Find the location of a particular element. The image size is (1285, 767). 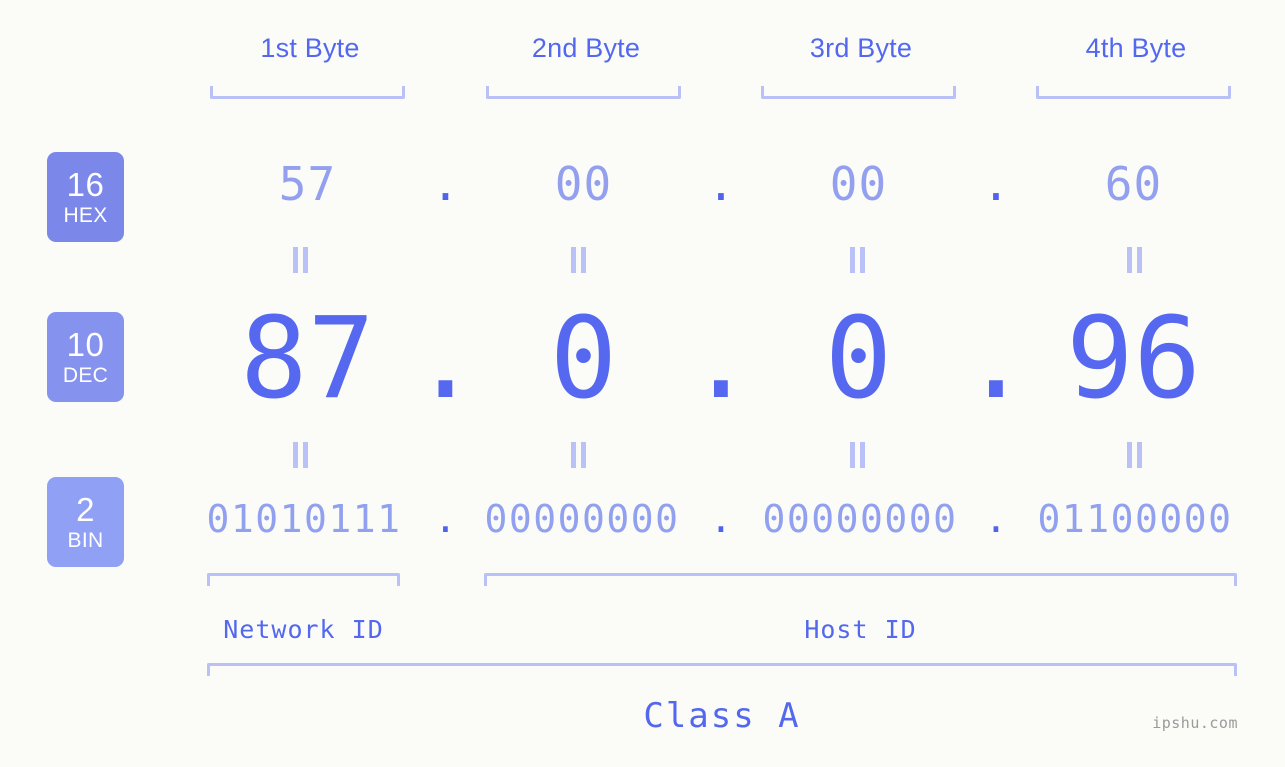

host-id-bracket is located at coordinates (860, 579).